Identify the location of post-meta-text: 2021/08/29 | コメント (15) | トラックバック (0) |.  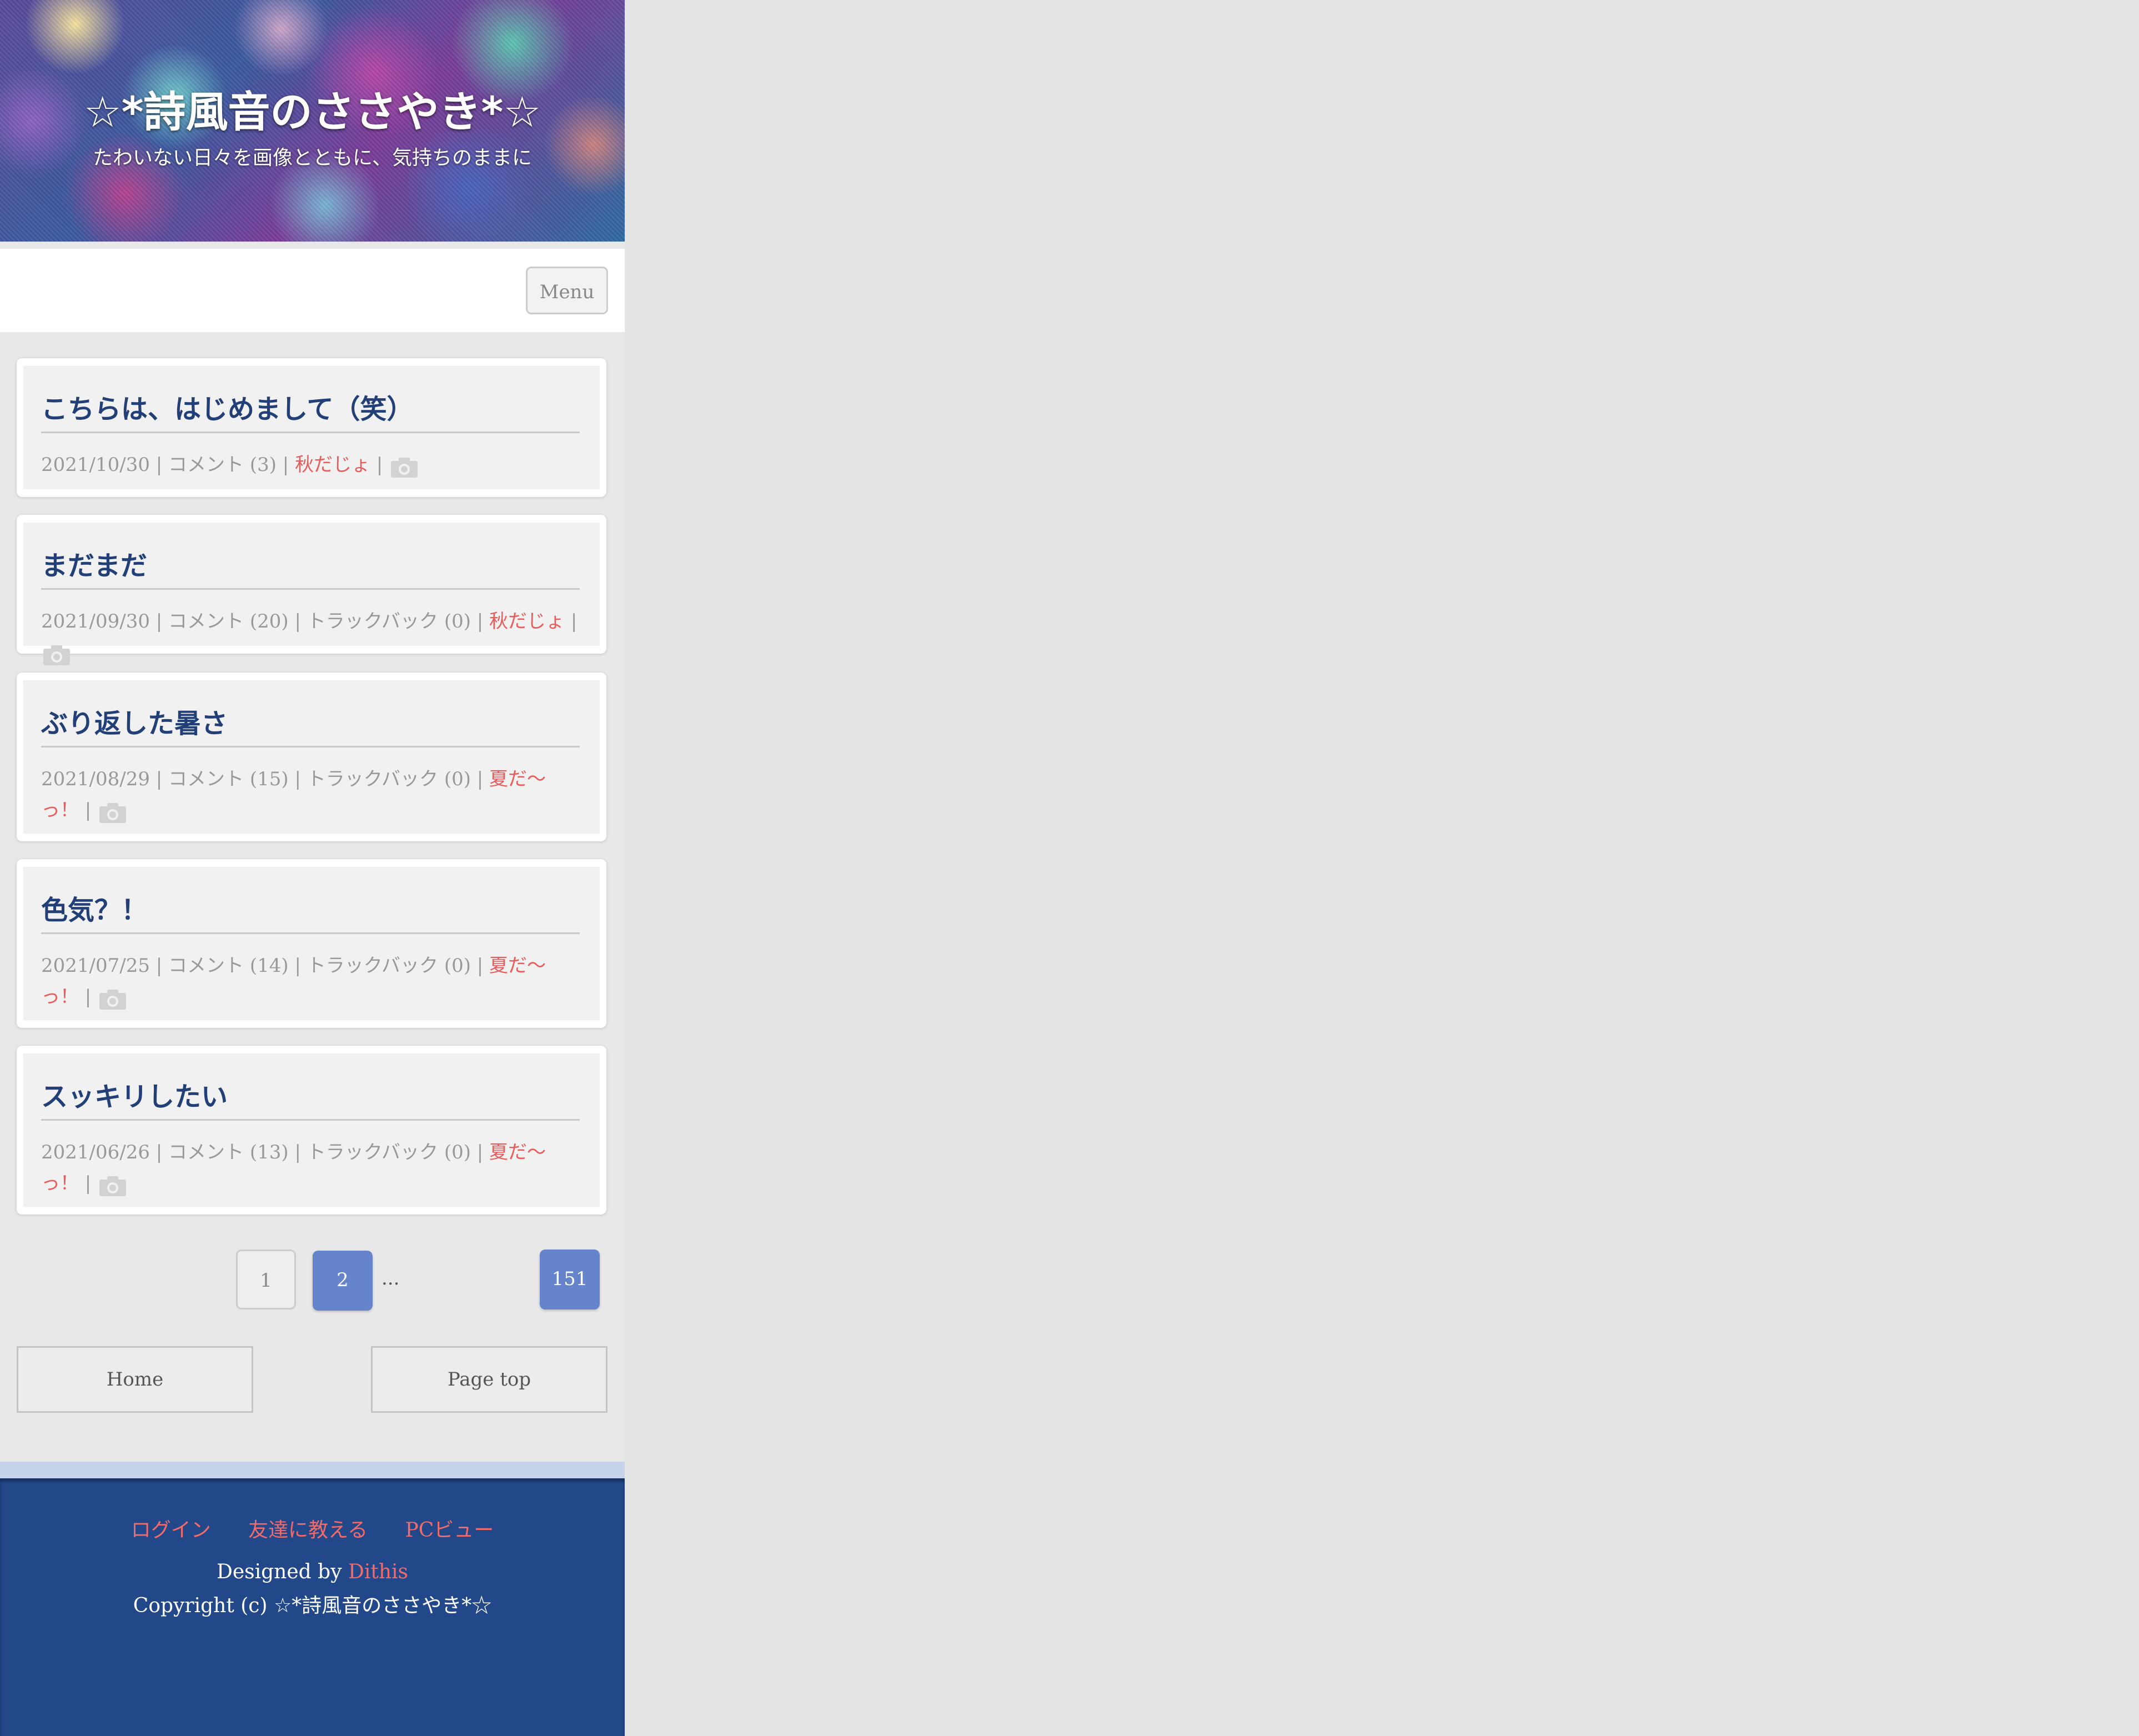
(265, 779).